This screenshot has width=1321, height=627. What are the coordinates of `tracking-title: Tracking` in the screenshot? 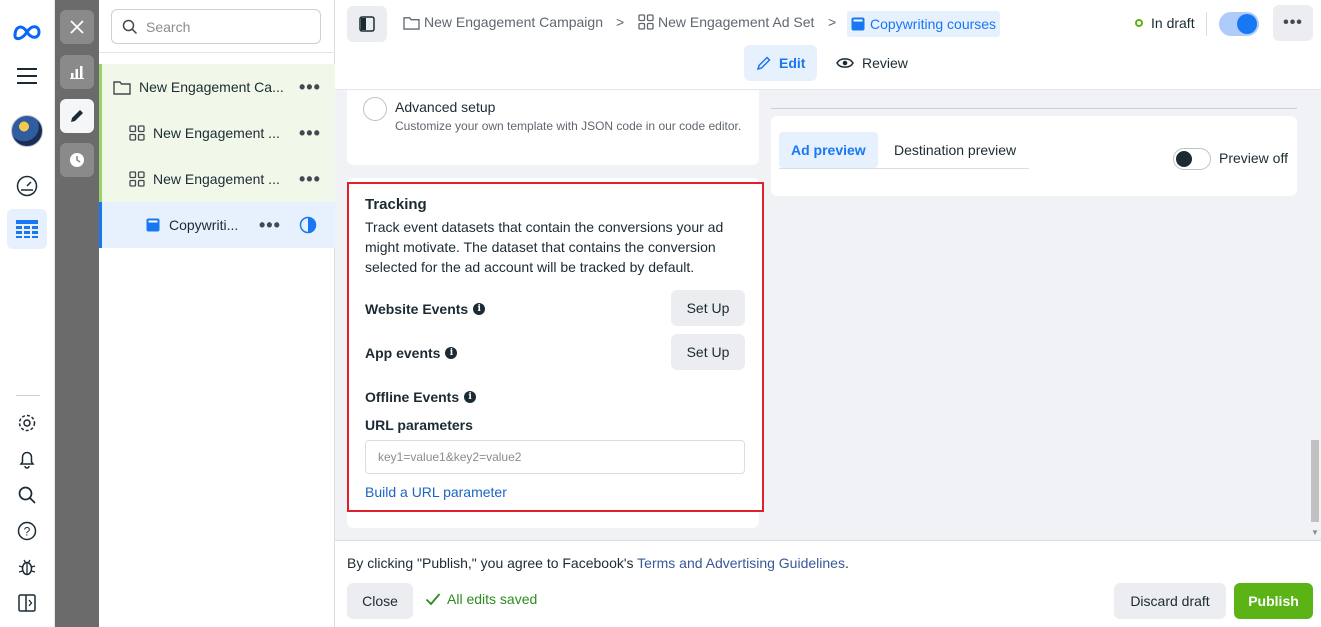 It's located at (396, 204).